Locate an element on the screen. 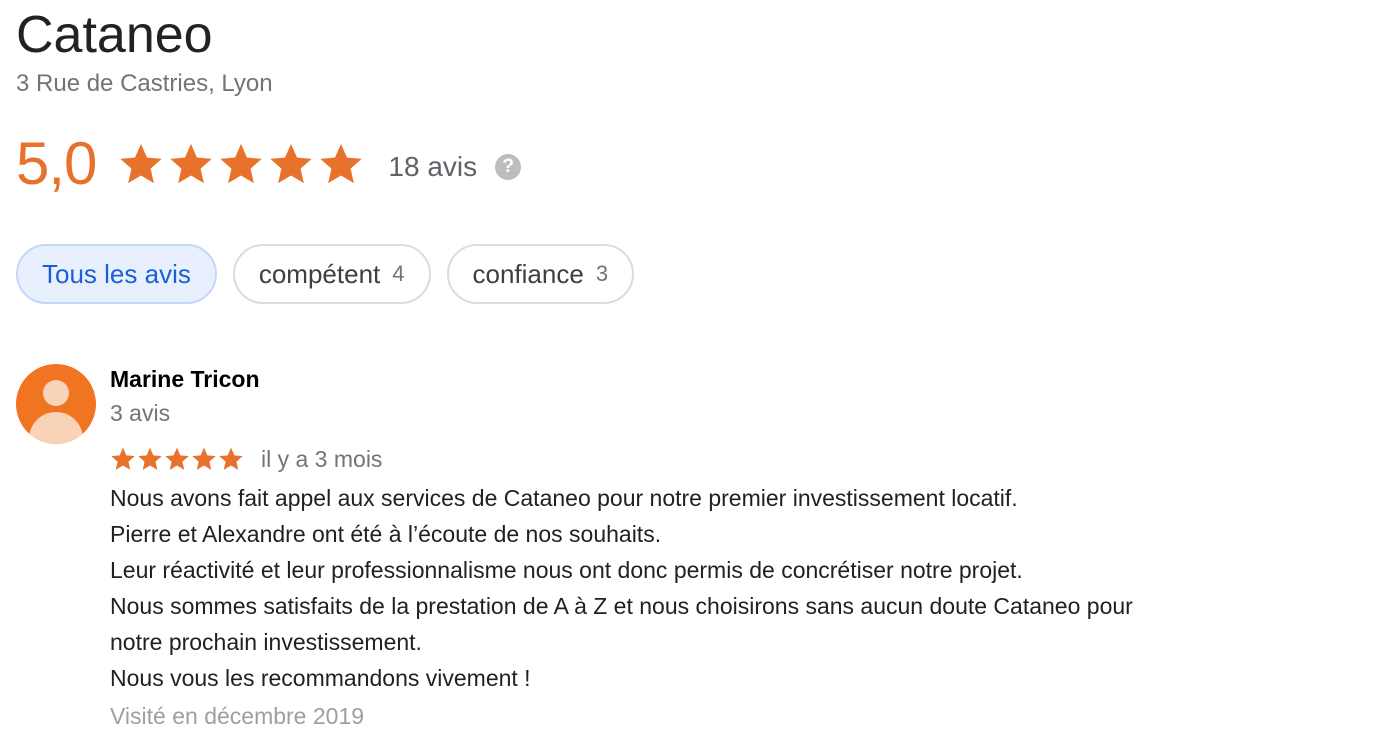 This screenshot has width=1382, height=736. filter-chip-label: Tous les avis is located at coordinates (116, 273).